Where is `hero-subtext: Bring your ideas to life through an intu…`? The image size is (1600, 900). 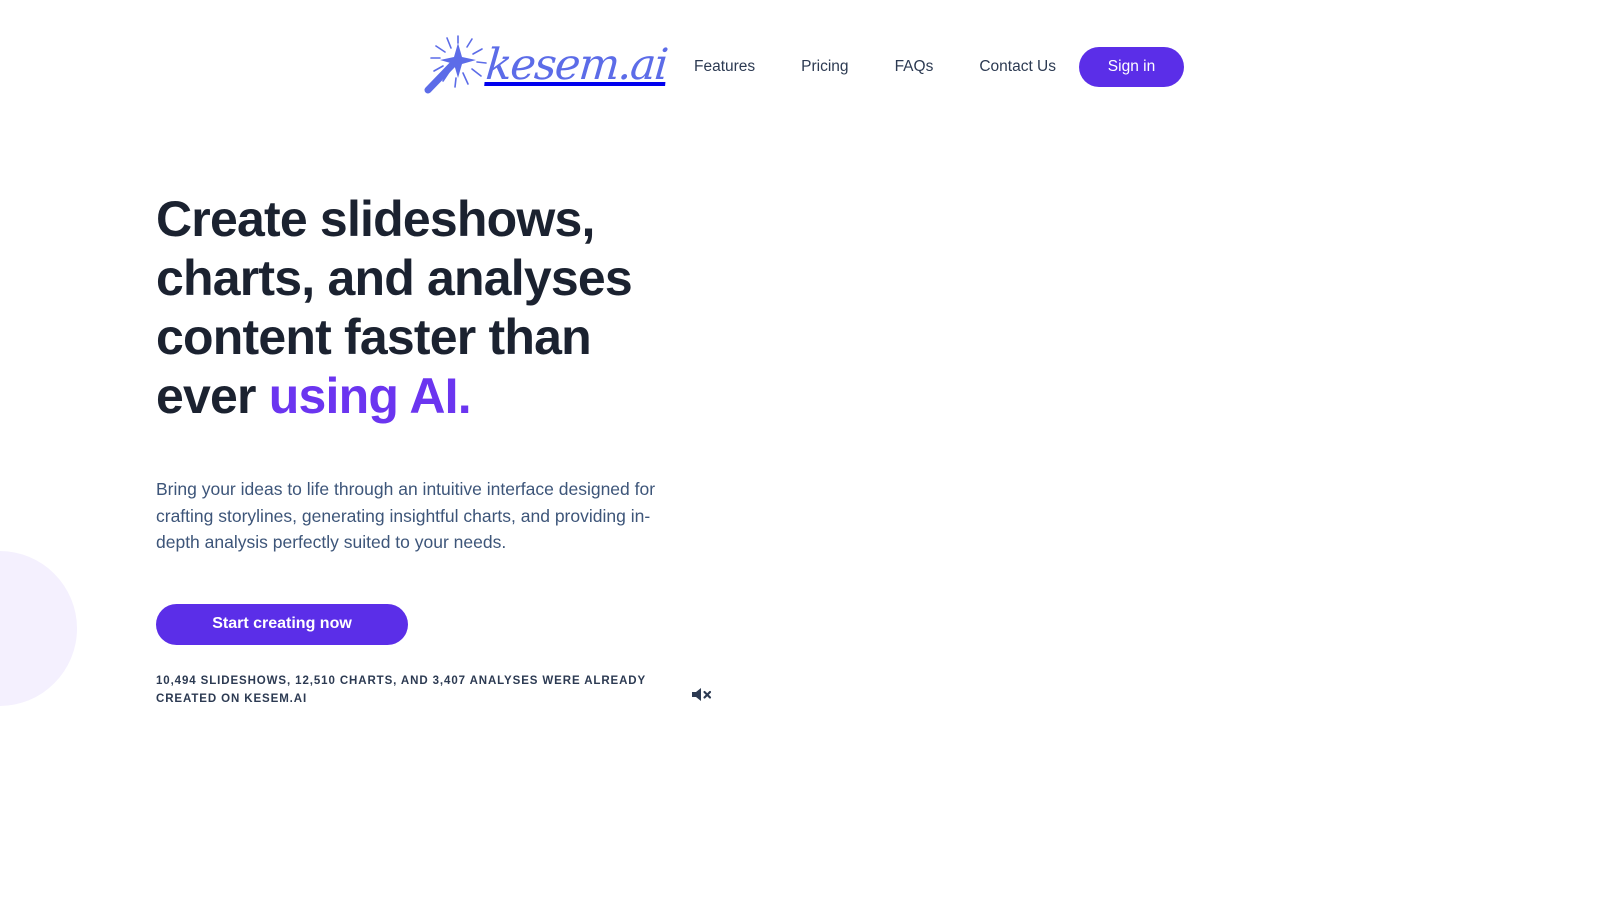
hero-subtext: Bring your ideas to life through an intu… is located at coordinates (406, 515).